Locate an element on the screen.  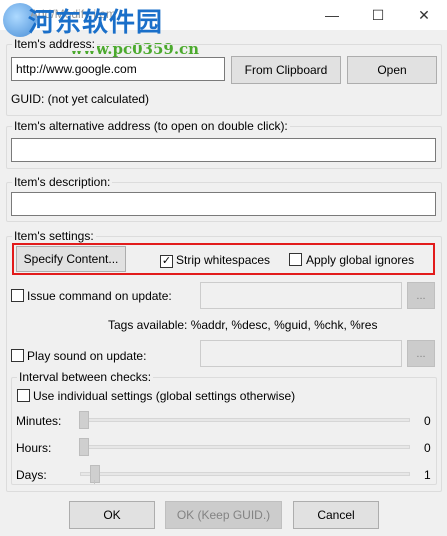
close-icon: ✕ is located at coordinates (424, 14).